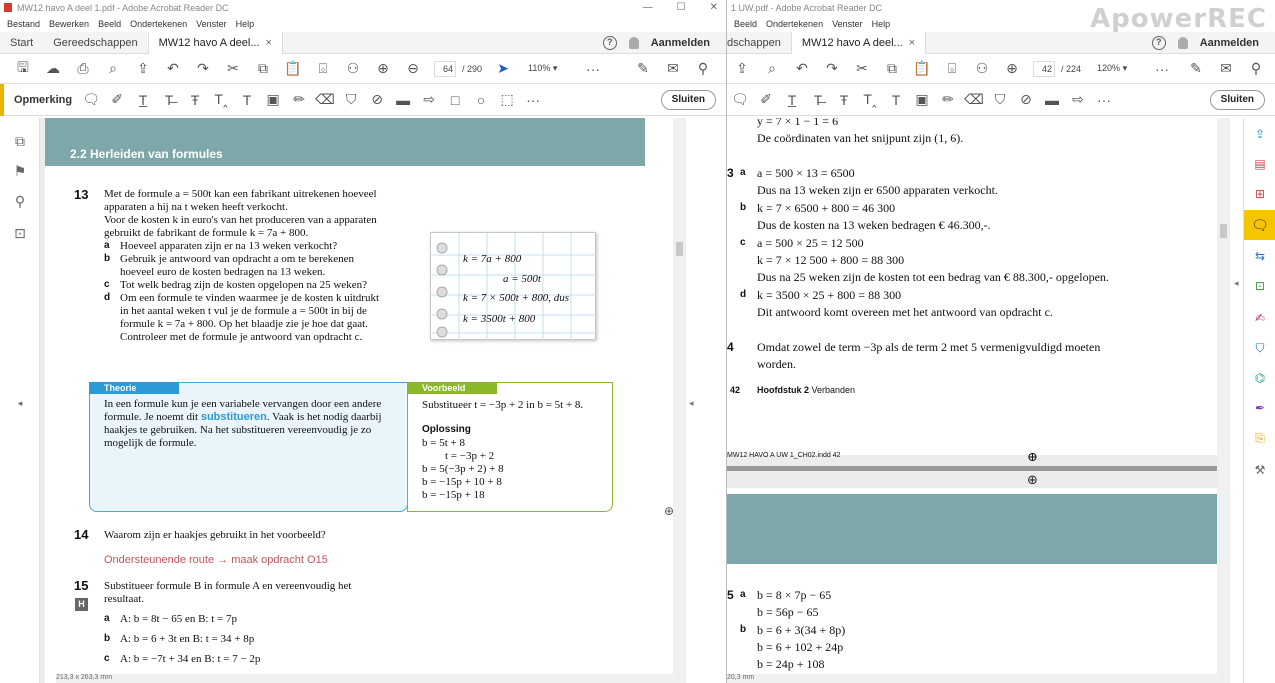 Image resolution: width=1275 pixels, height=683 pixels. What do you see at coordinates (413, 69) in the screenshot?
I see `page-down-icon: ⊖` at bounding box center [413, 69].